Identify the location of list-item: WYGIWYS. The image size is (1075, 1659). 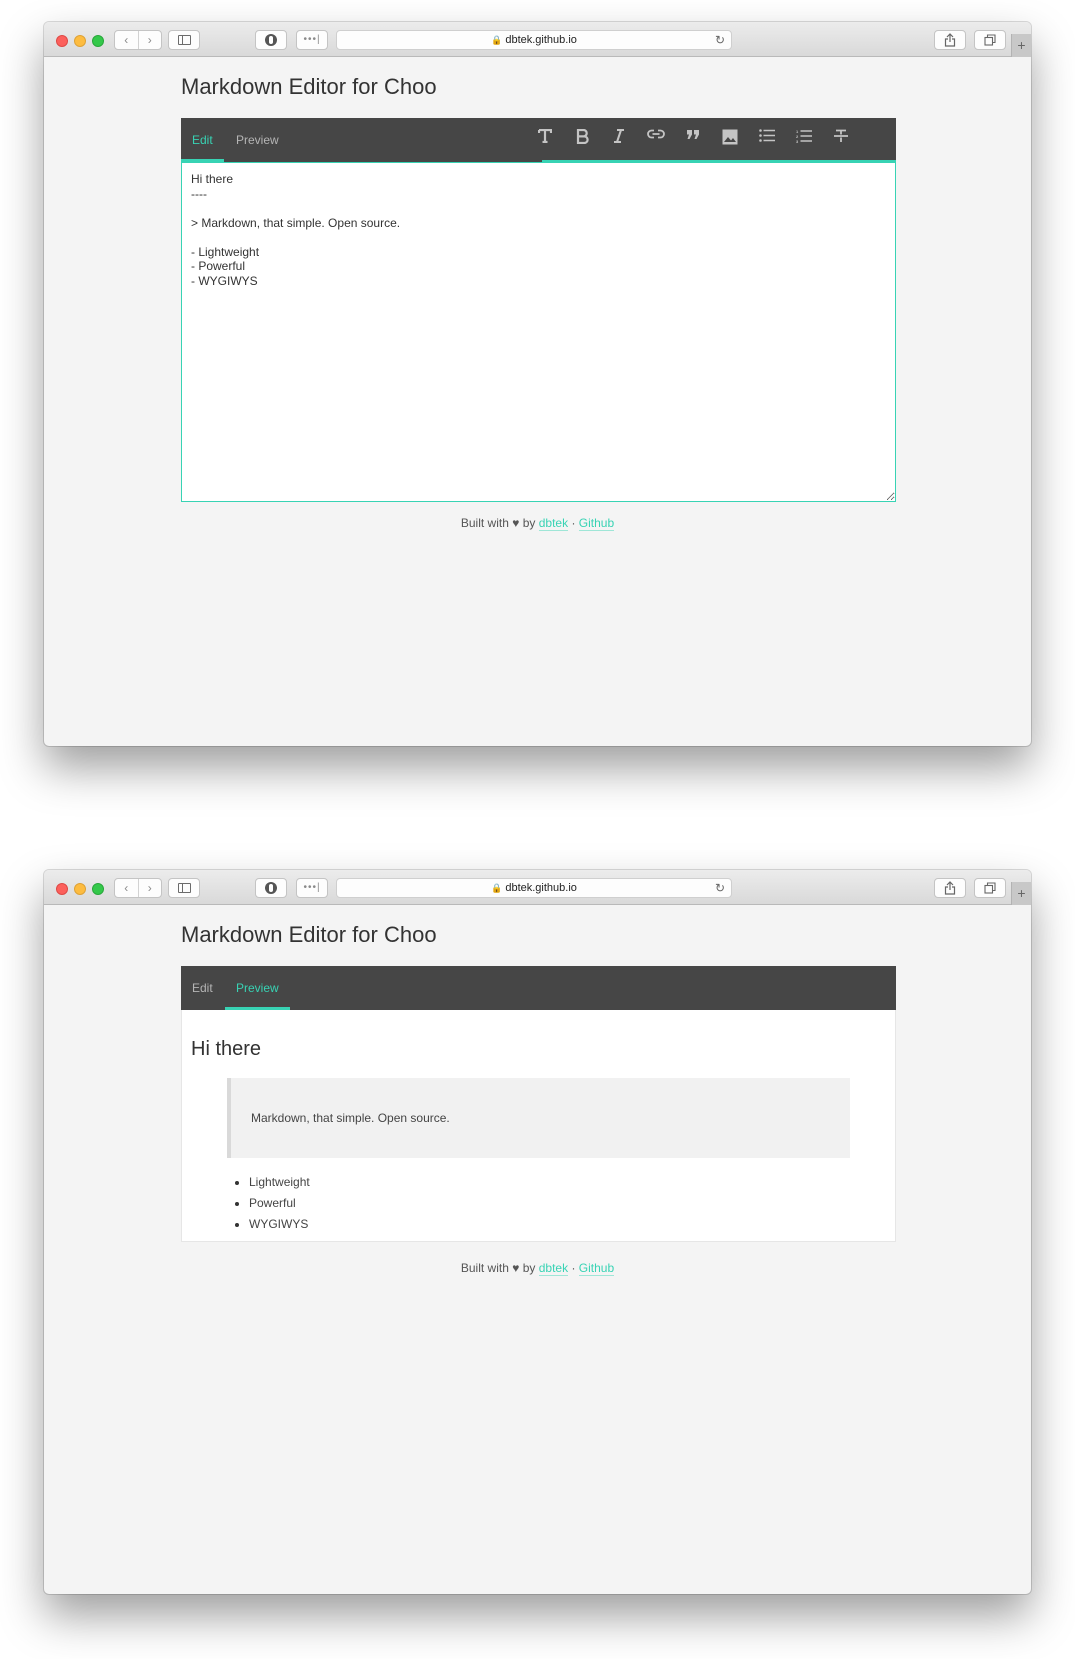
(279, 1224).